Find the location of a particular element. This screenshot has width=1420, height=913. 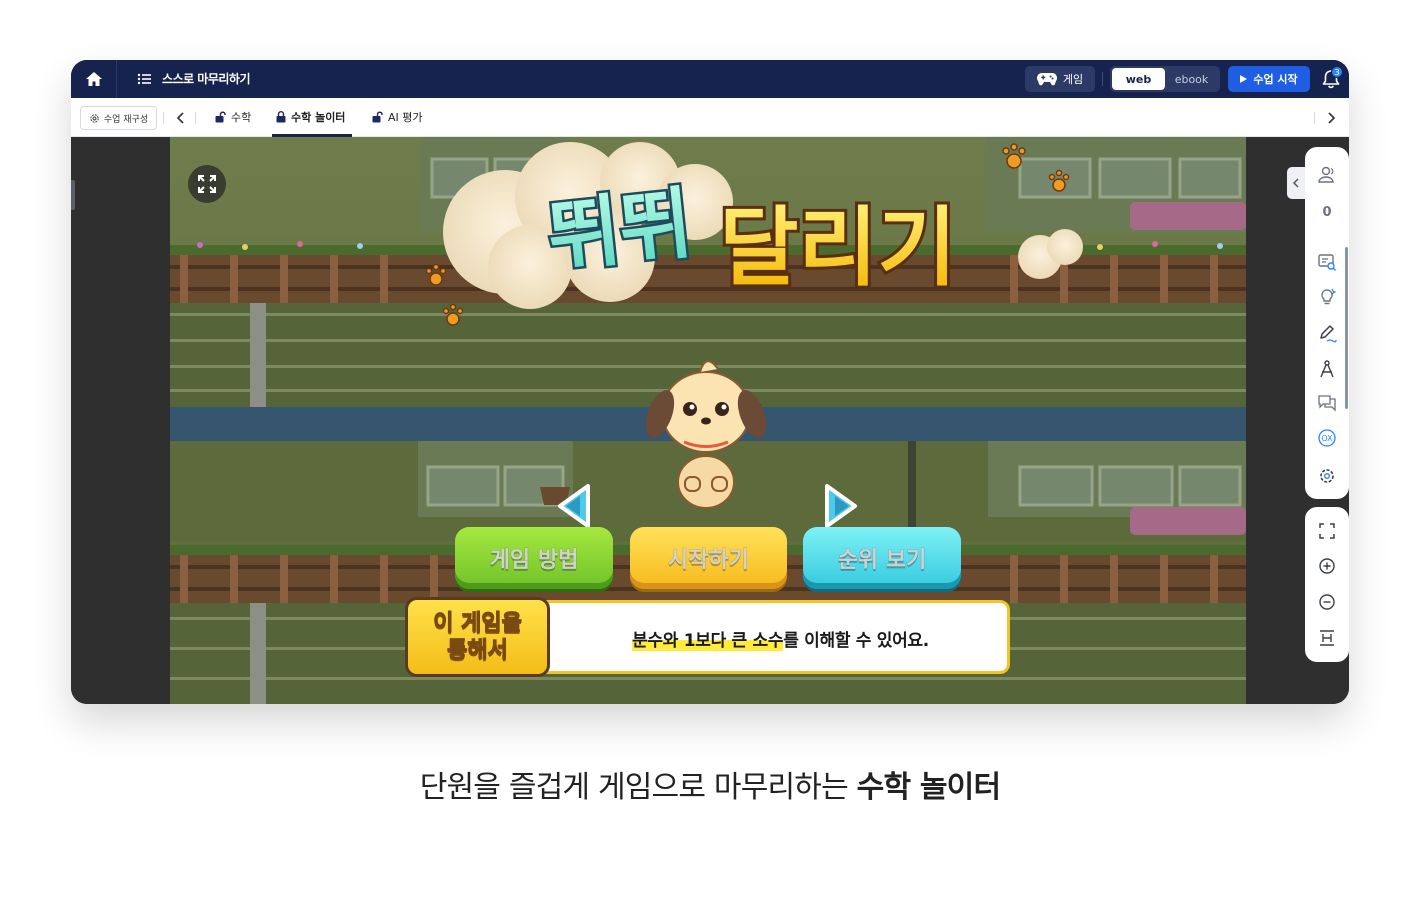

chat-button is located at coordinates (1327, 403).